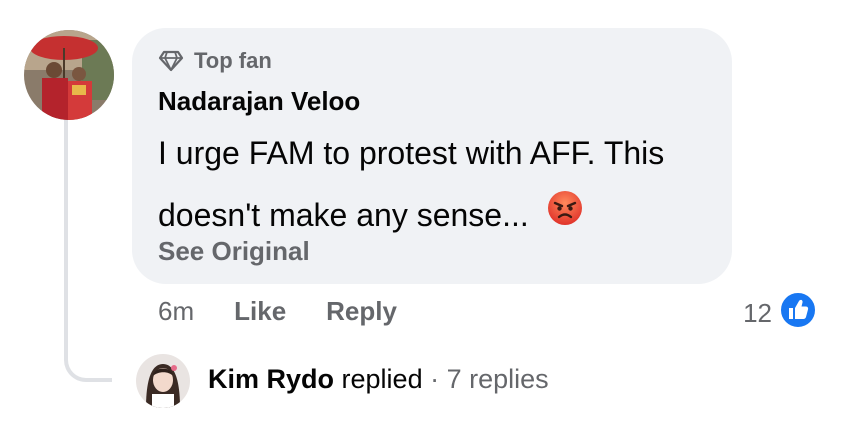 This screenshot has height=440, width=842. Describe the element at coordinates (798, 313) in the screenshot. I see `thumbs-up-icon` at that location.